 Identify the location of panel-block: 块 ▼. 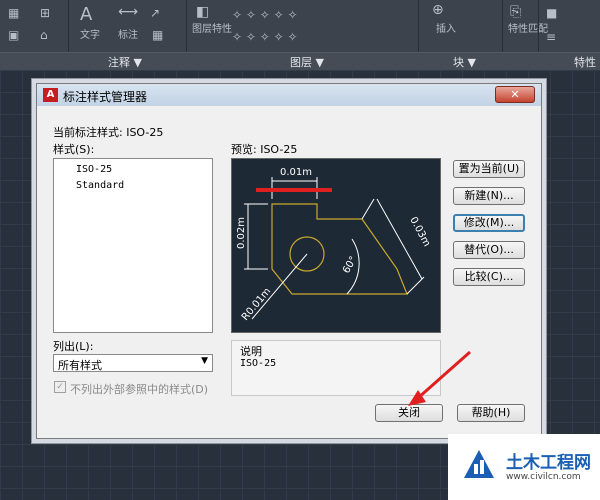
(464, 62).